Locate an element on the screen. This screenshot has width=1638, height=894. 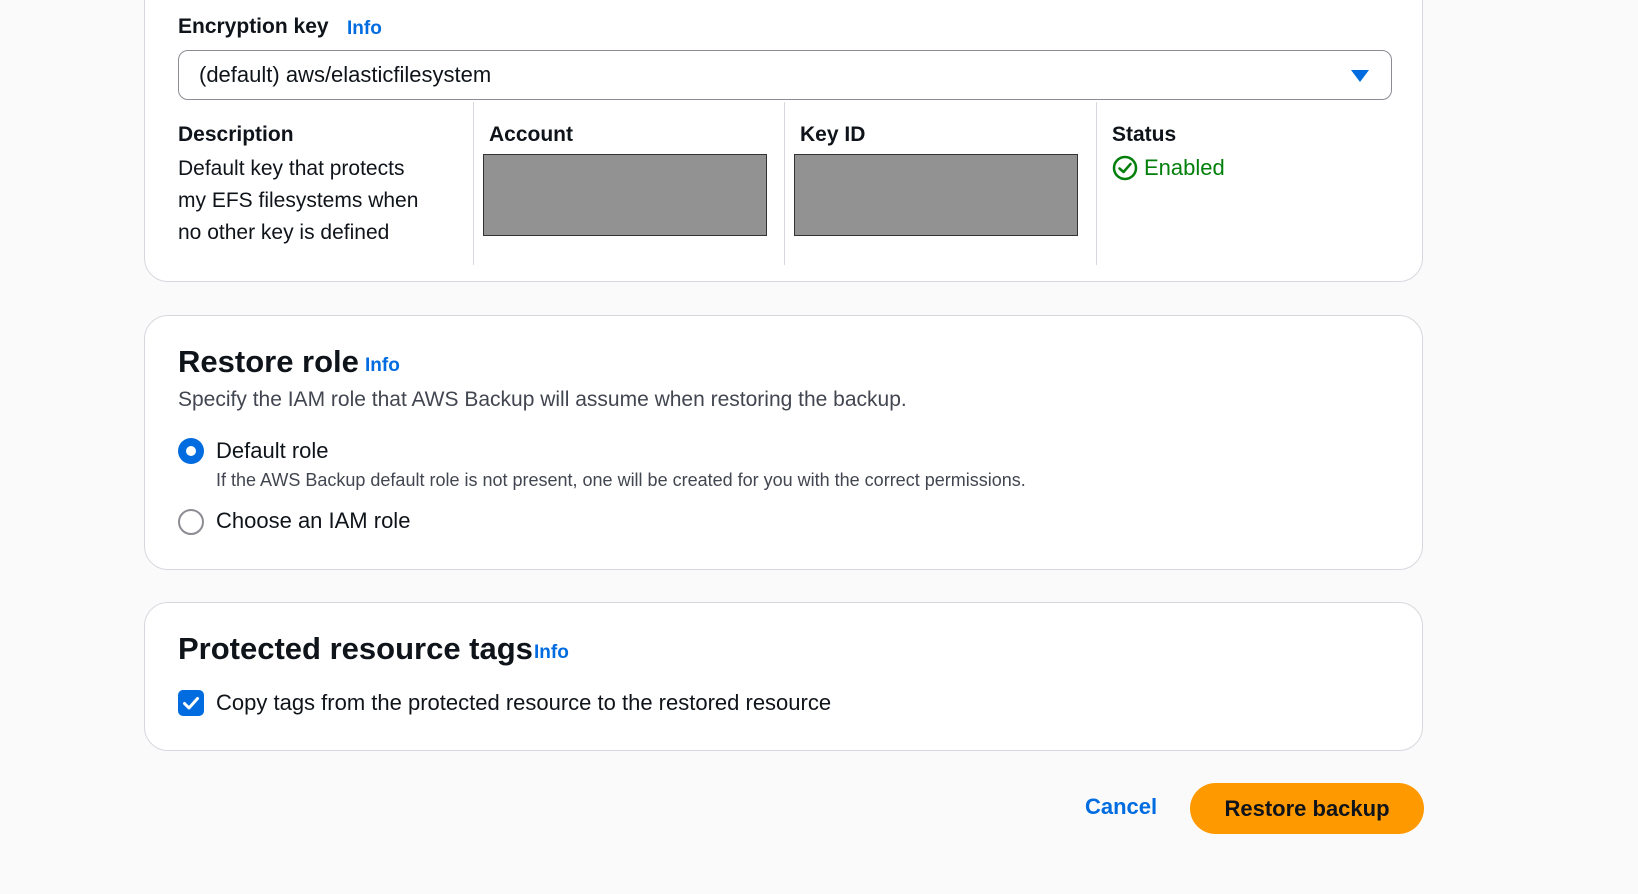
description-line: Default key that protects is located at coordinates (291, 168).